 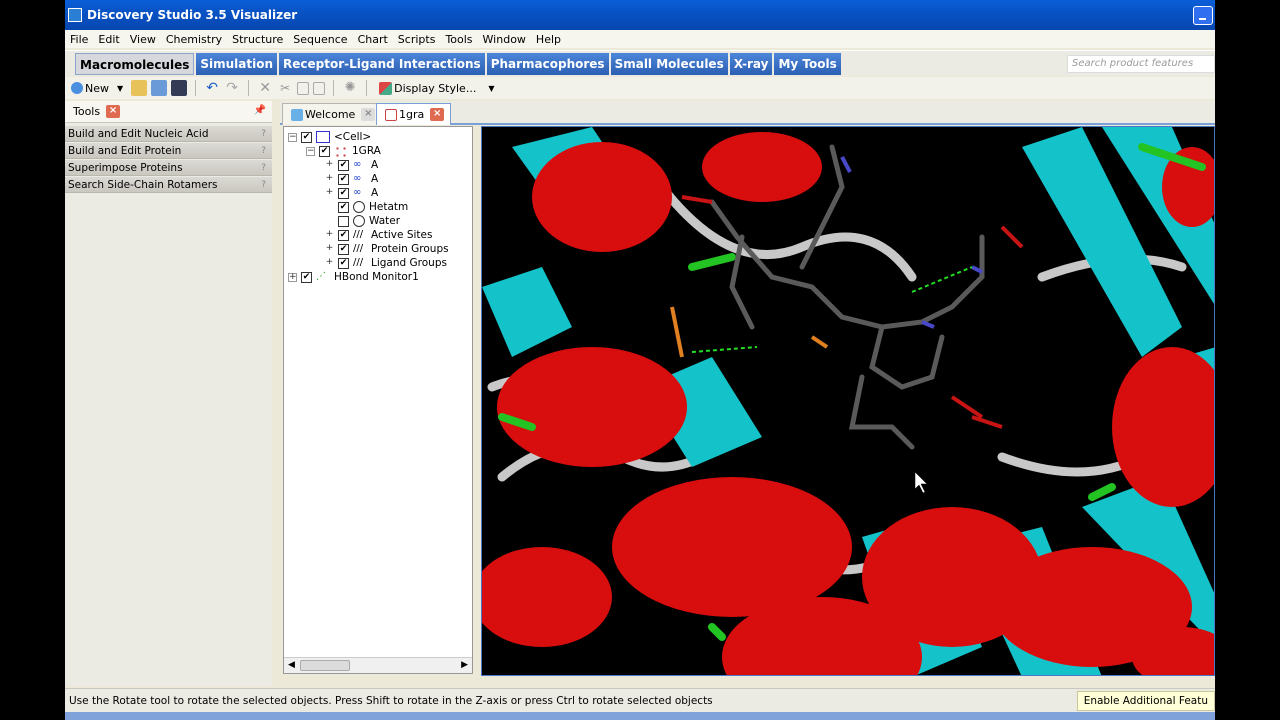 I want to click on new-button: New ▼, so click(x=96, y=88).